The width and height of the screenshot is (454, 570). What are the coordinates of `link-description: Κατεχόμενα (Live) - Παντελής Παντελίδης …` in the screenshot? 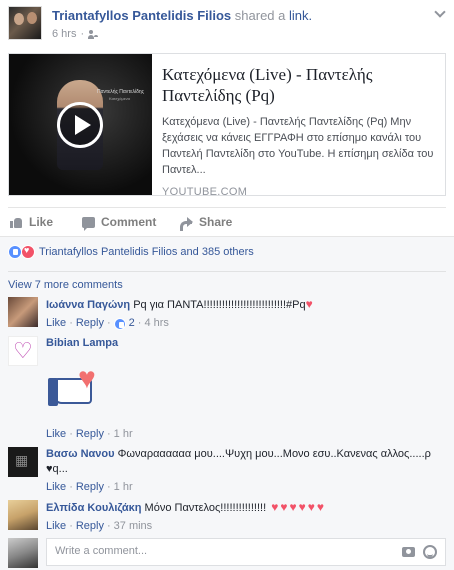 It's located at (298, 146).